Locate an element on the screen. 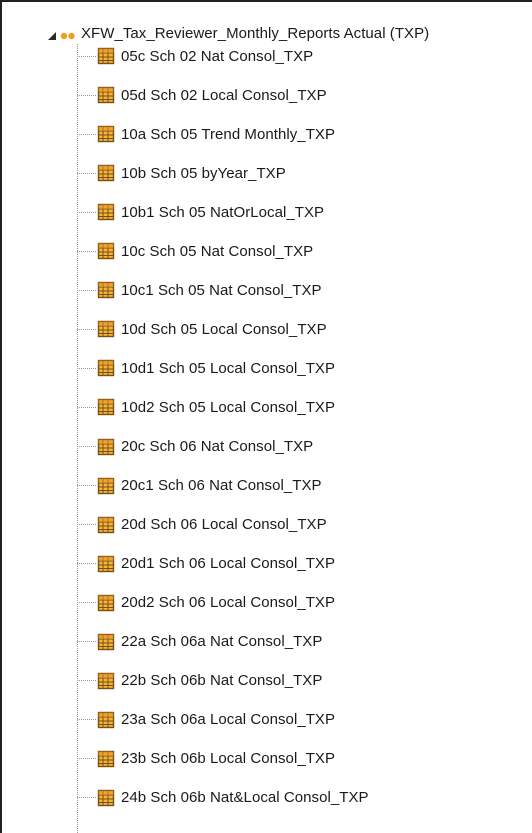 Image resolution: width=532 pixels, height=833 pixels. tree-item: 10d1 Sch 05 Local Consol_TXP is located at coordinates (206, 368).